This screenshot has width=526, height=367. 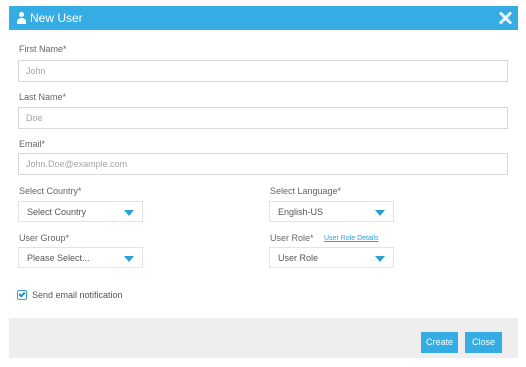 What do you see at coordinates (483, 342) in the screenshot?
I see `close-button: Close` at bounding box center [483, 342].